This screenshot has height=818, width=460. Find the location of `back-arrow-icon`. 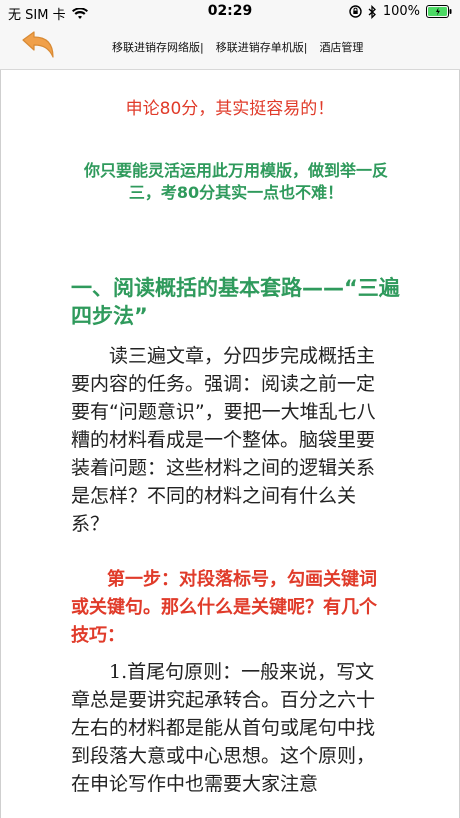

back-arrow-icon is located at coordinates (38, 47).